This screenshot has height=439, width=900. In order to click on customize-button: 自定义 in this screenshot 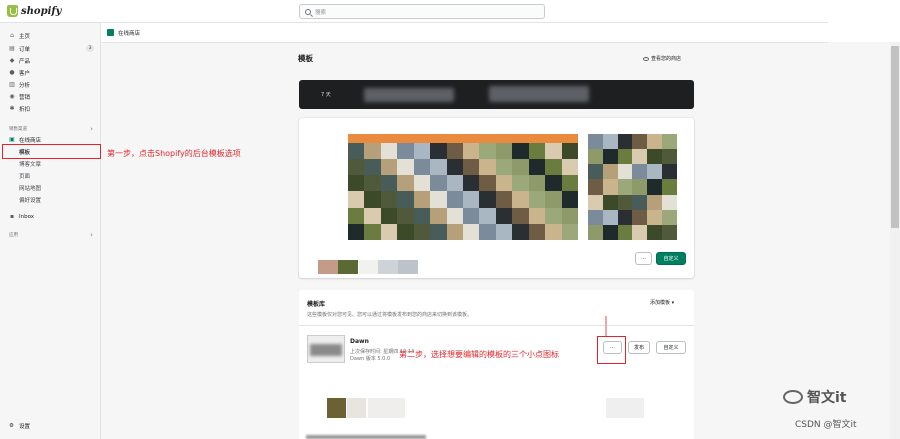, I will do `click(671, 258)`.